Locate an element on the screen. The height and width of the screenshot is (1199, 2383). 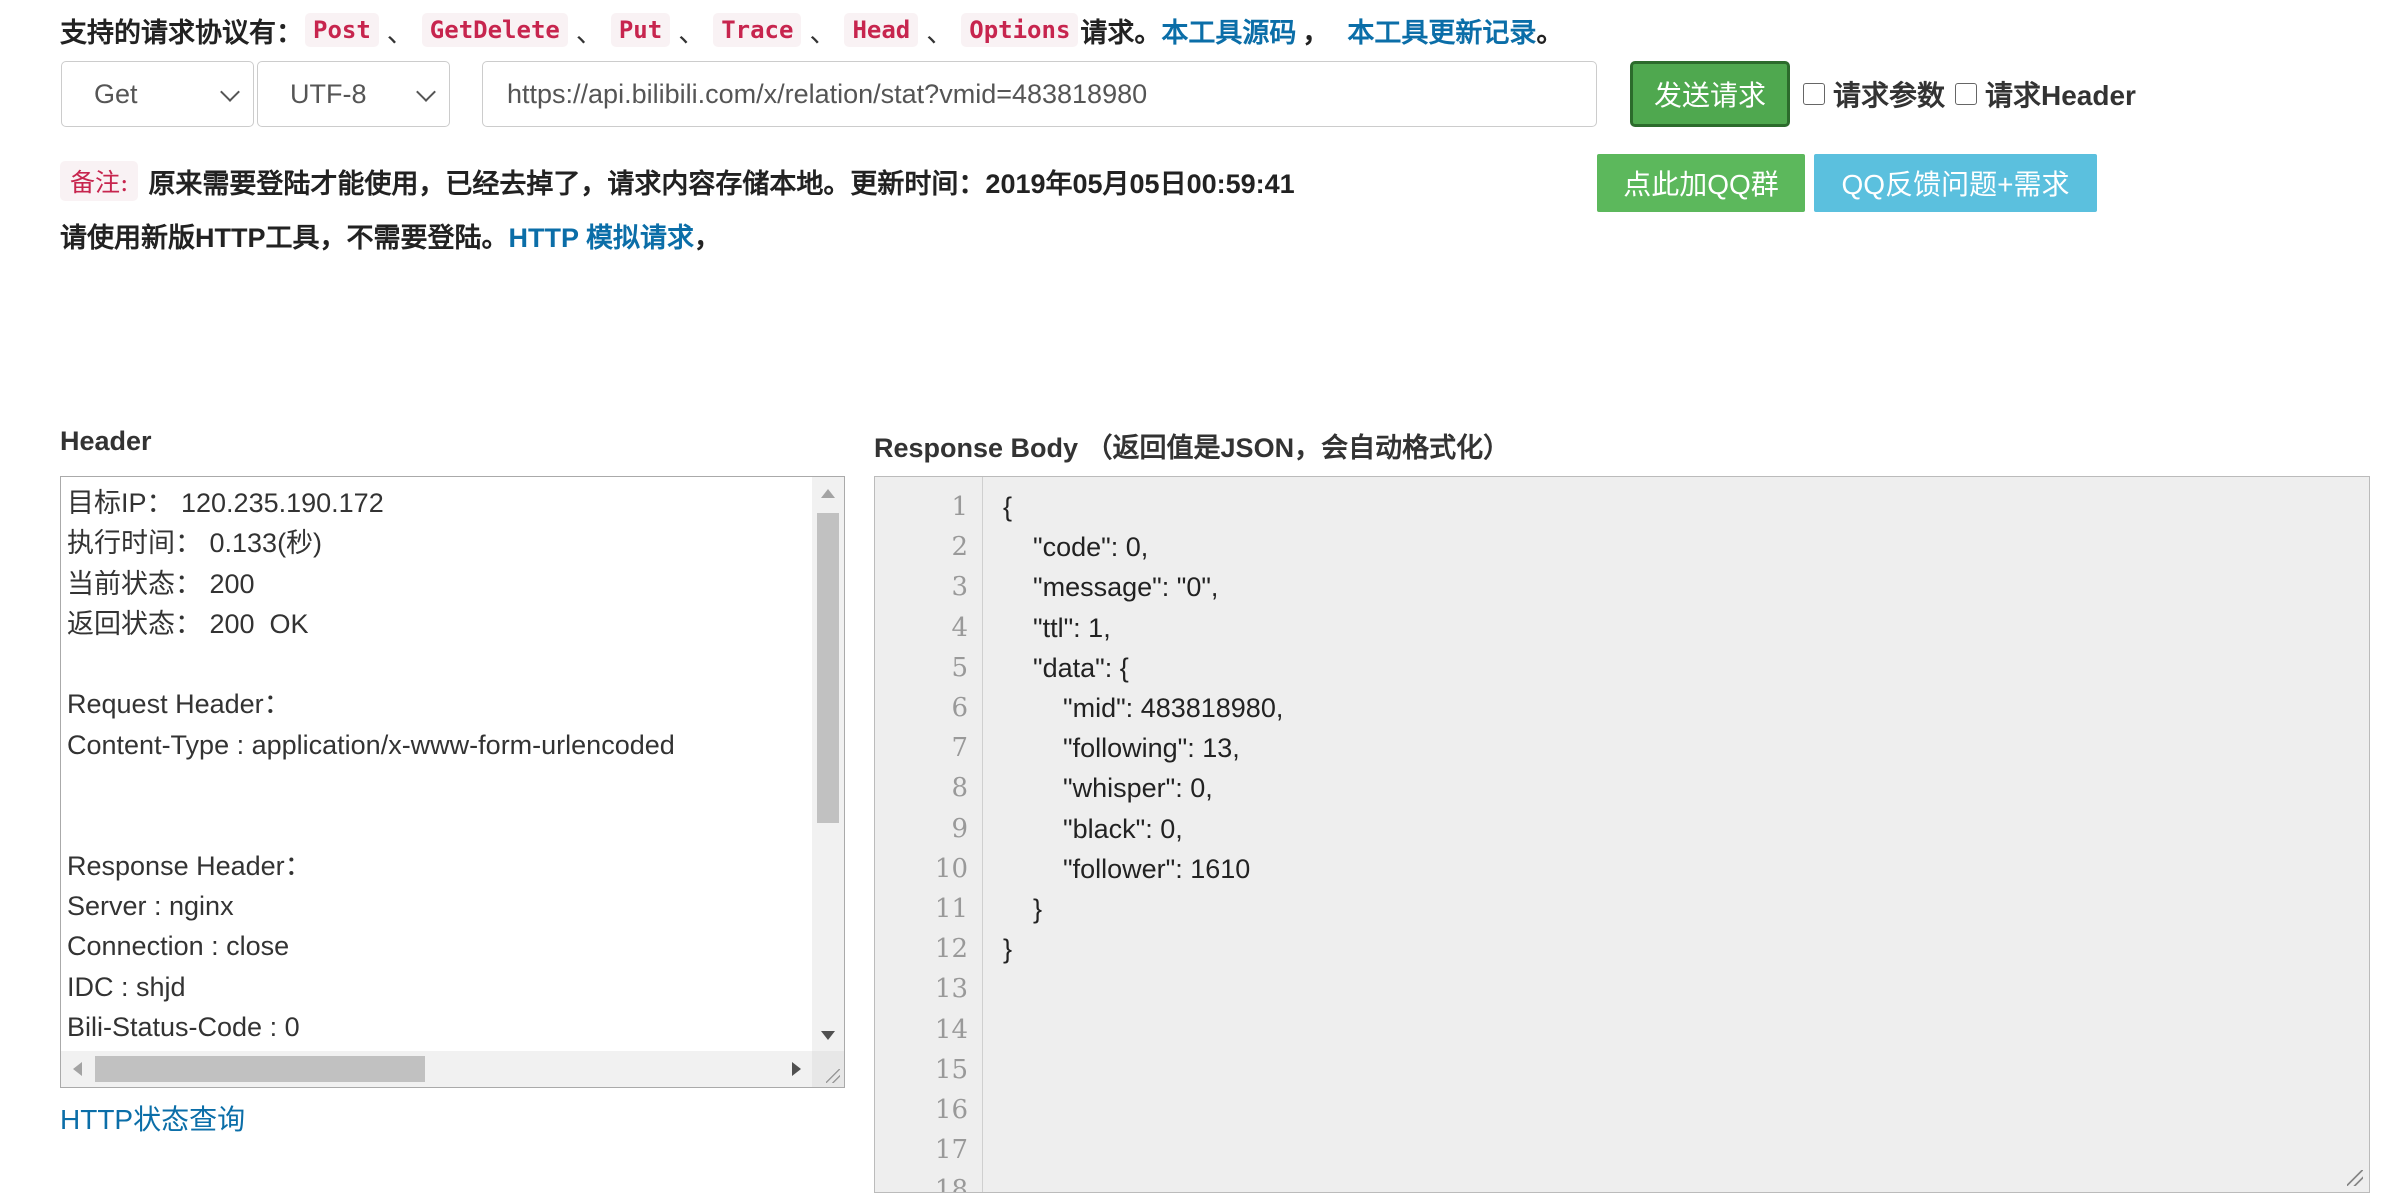
qq-group-button: 点此加QQ群 is located at coordinates (1701, 183).